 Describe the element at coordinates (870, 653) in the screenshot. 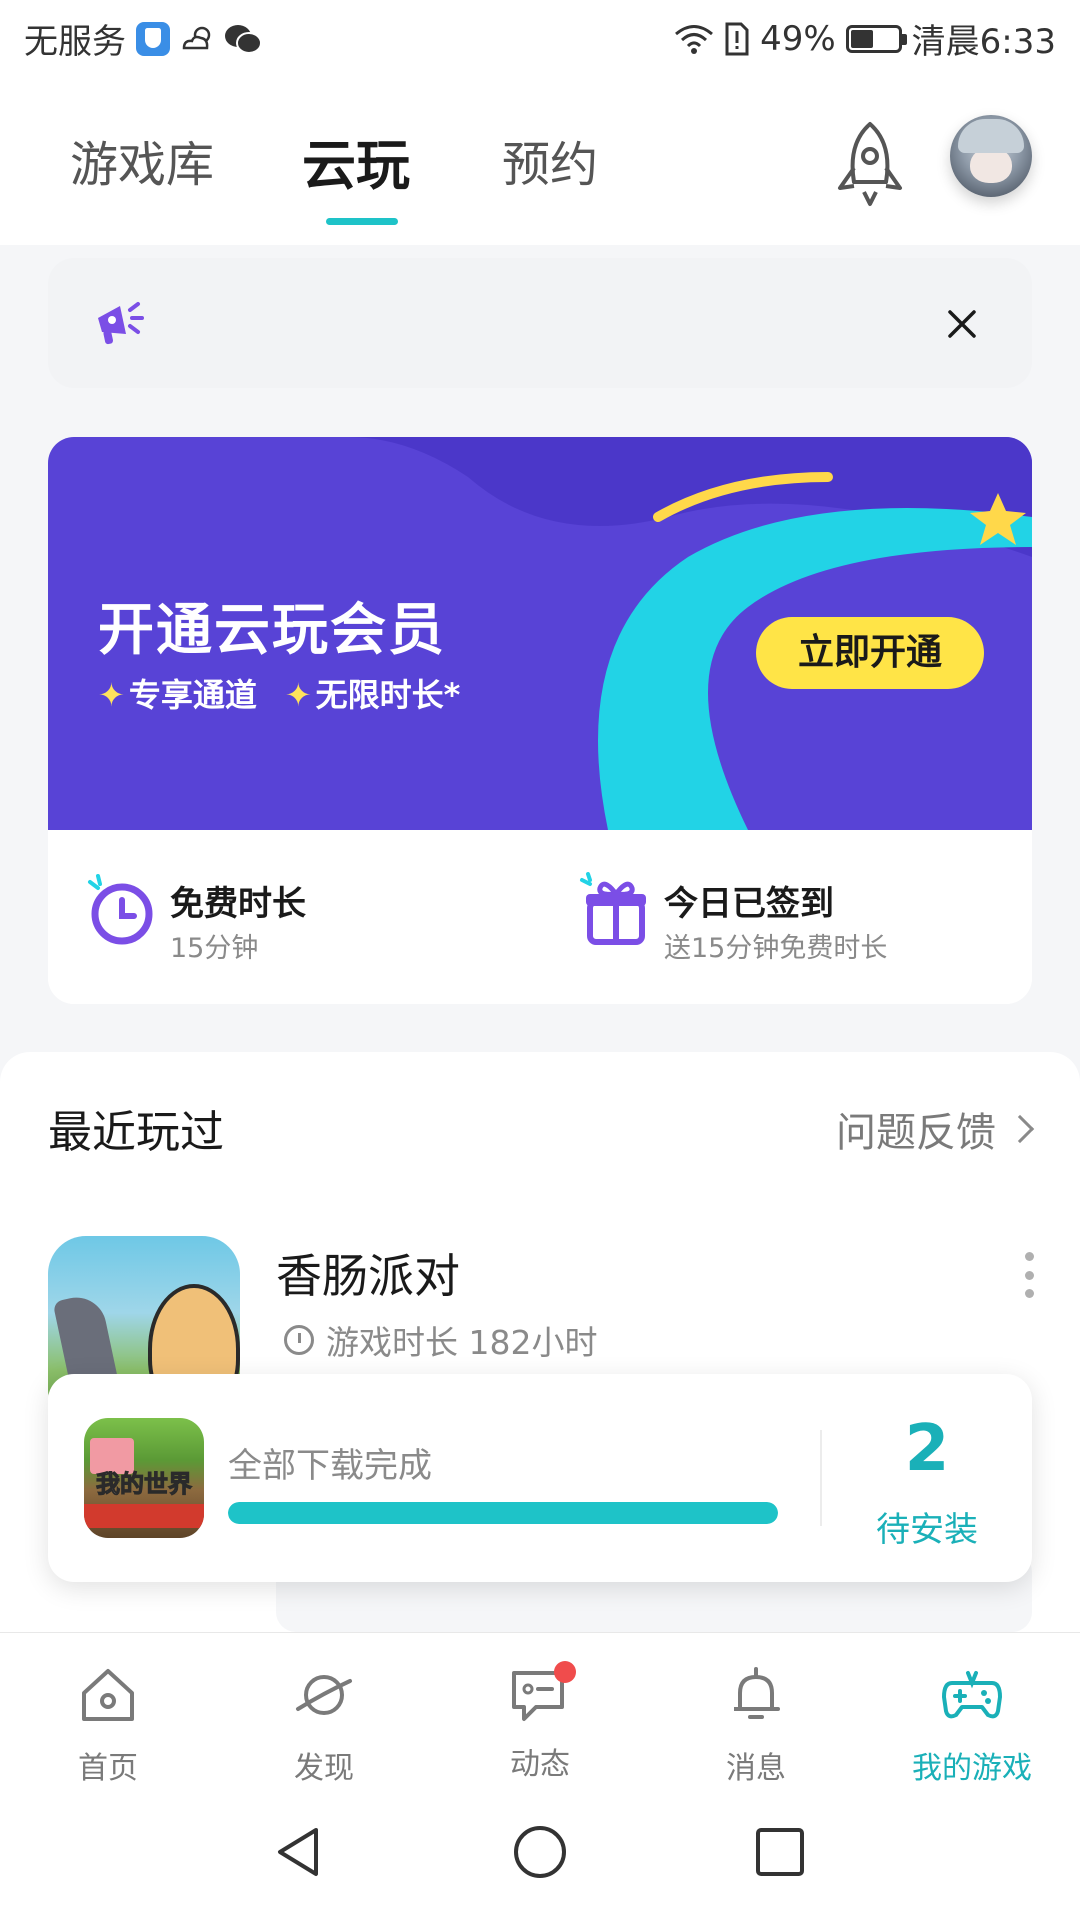

I see `open-membership-button: 立即开通` at that location.